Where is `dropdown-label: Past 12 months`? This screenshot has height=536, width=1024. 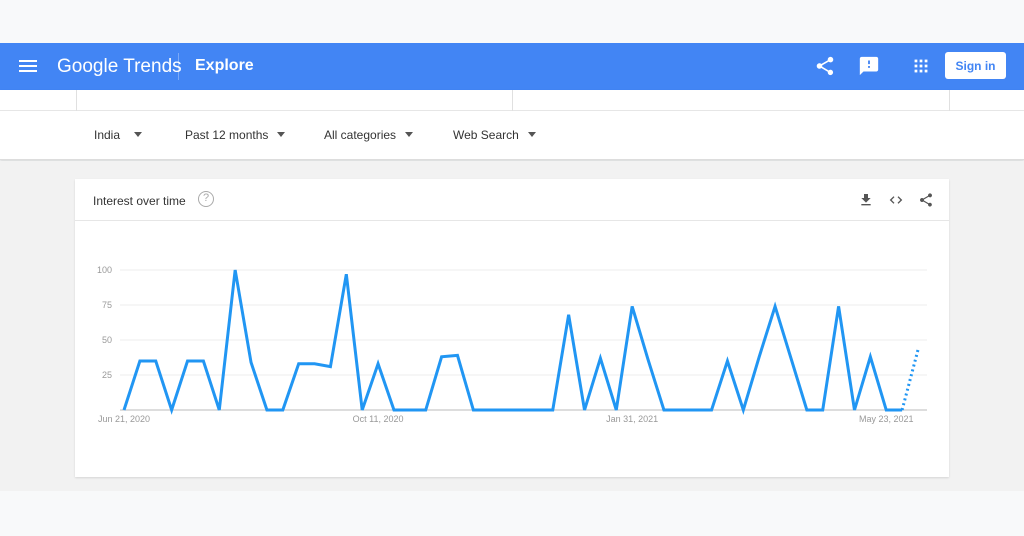 dropdown-label: Past 12 months is located at coordinates (227, 135).